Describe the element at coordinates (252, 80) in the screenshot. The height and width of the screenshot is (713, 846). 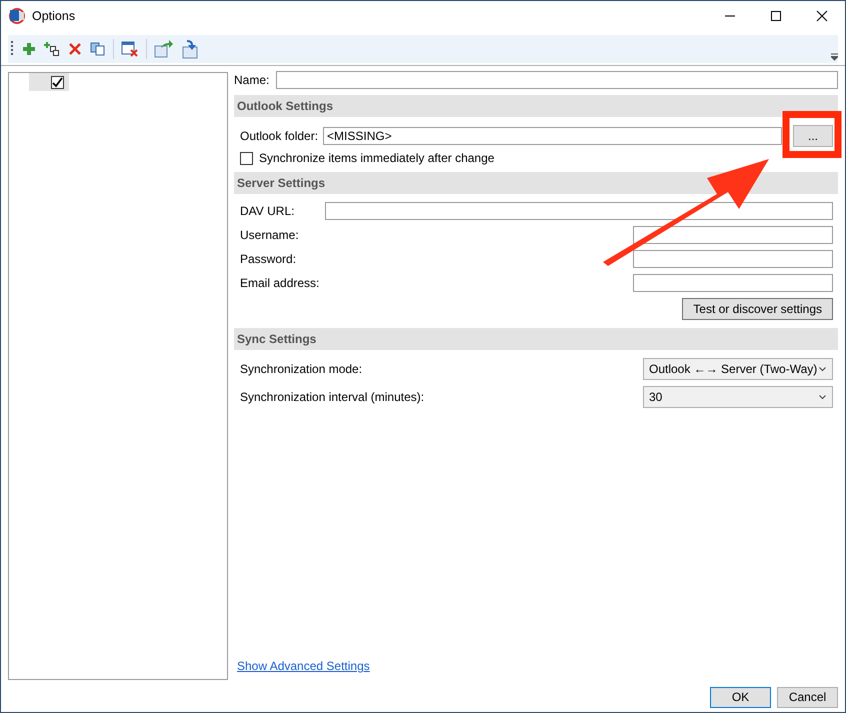
I see `name-label: Name:` at that location.